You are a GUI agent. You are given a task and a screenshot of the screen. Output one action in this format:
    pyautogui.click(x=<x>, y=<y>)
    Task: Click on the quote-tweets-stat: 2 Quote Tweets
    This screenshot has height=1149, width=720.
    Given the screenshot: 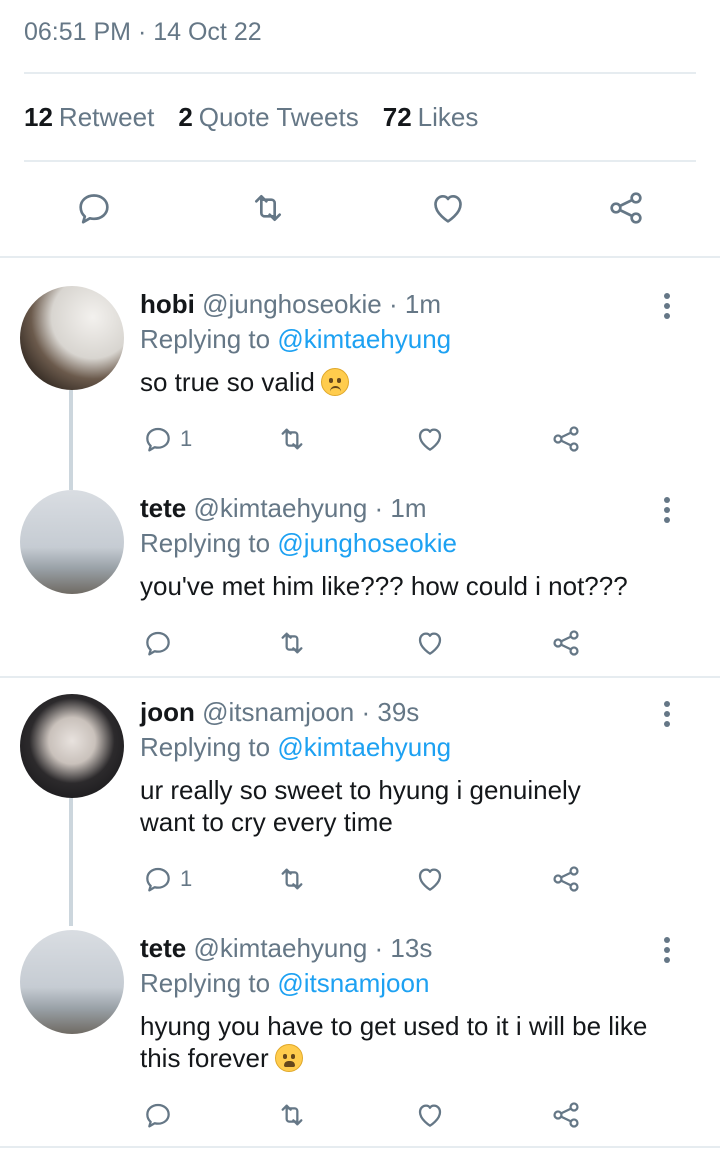 What is the action you would take?
    pyautogui.click(x=268, y=117)
    